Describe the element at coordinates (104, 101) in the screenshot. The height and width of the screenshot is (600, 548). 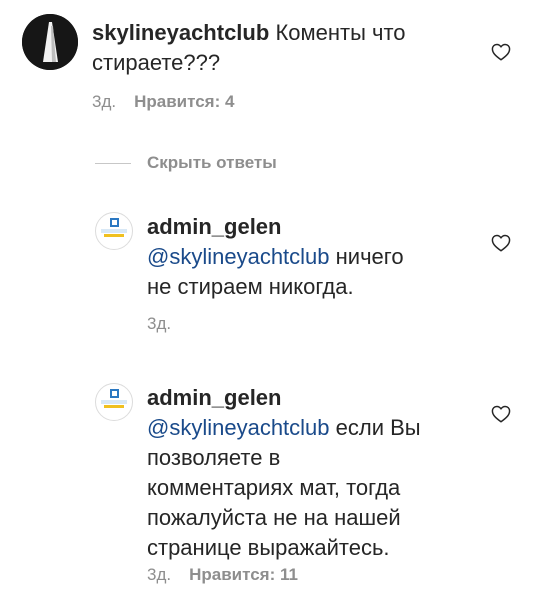
I see `comment-time: 3д.` at that location.